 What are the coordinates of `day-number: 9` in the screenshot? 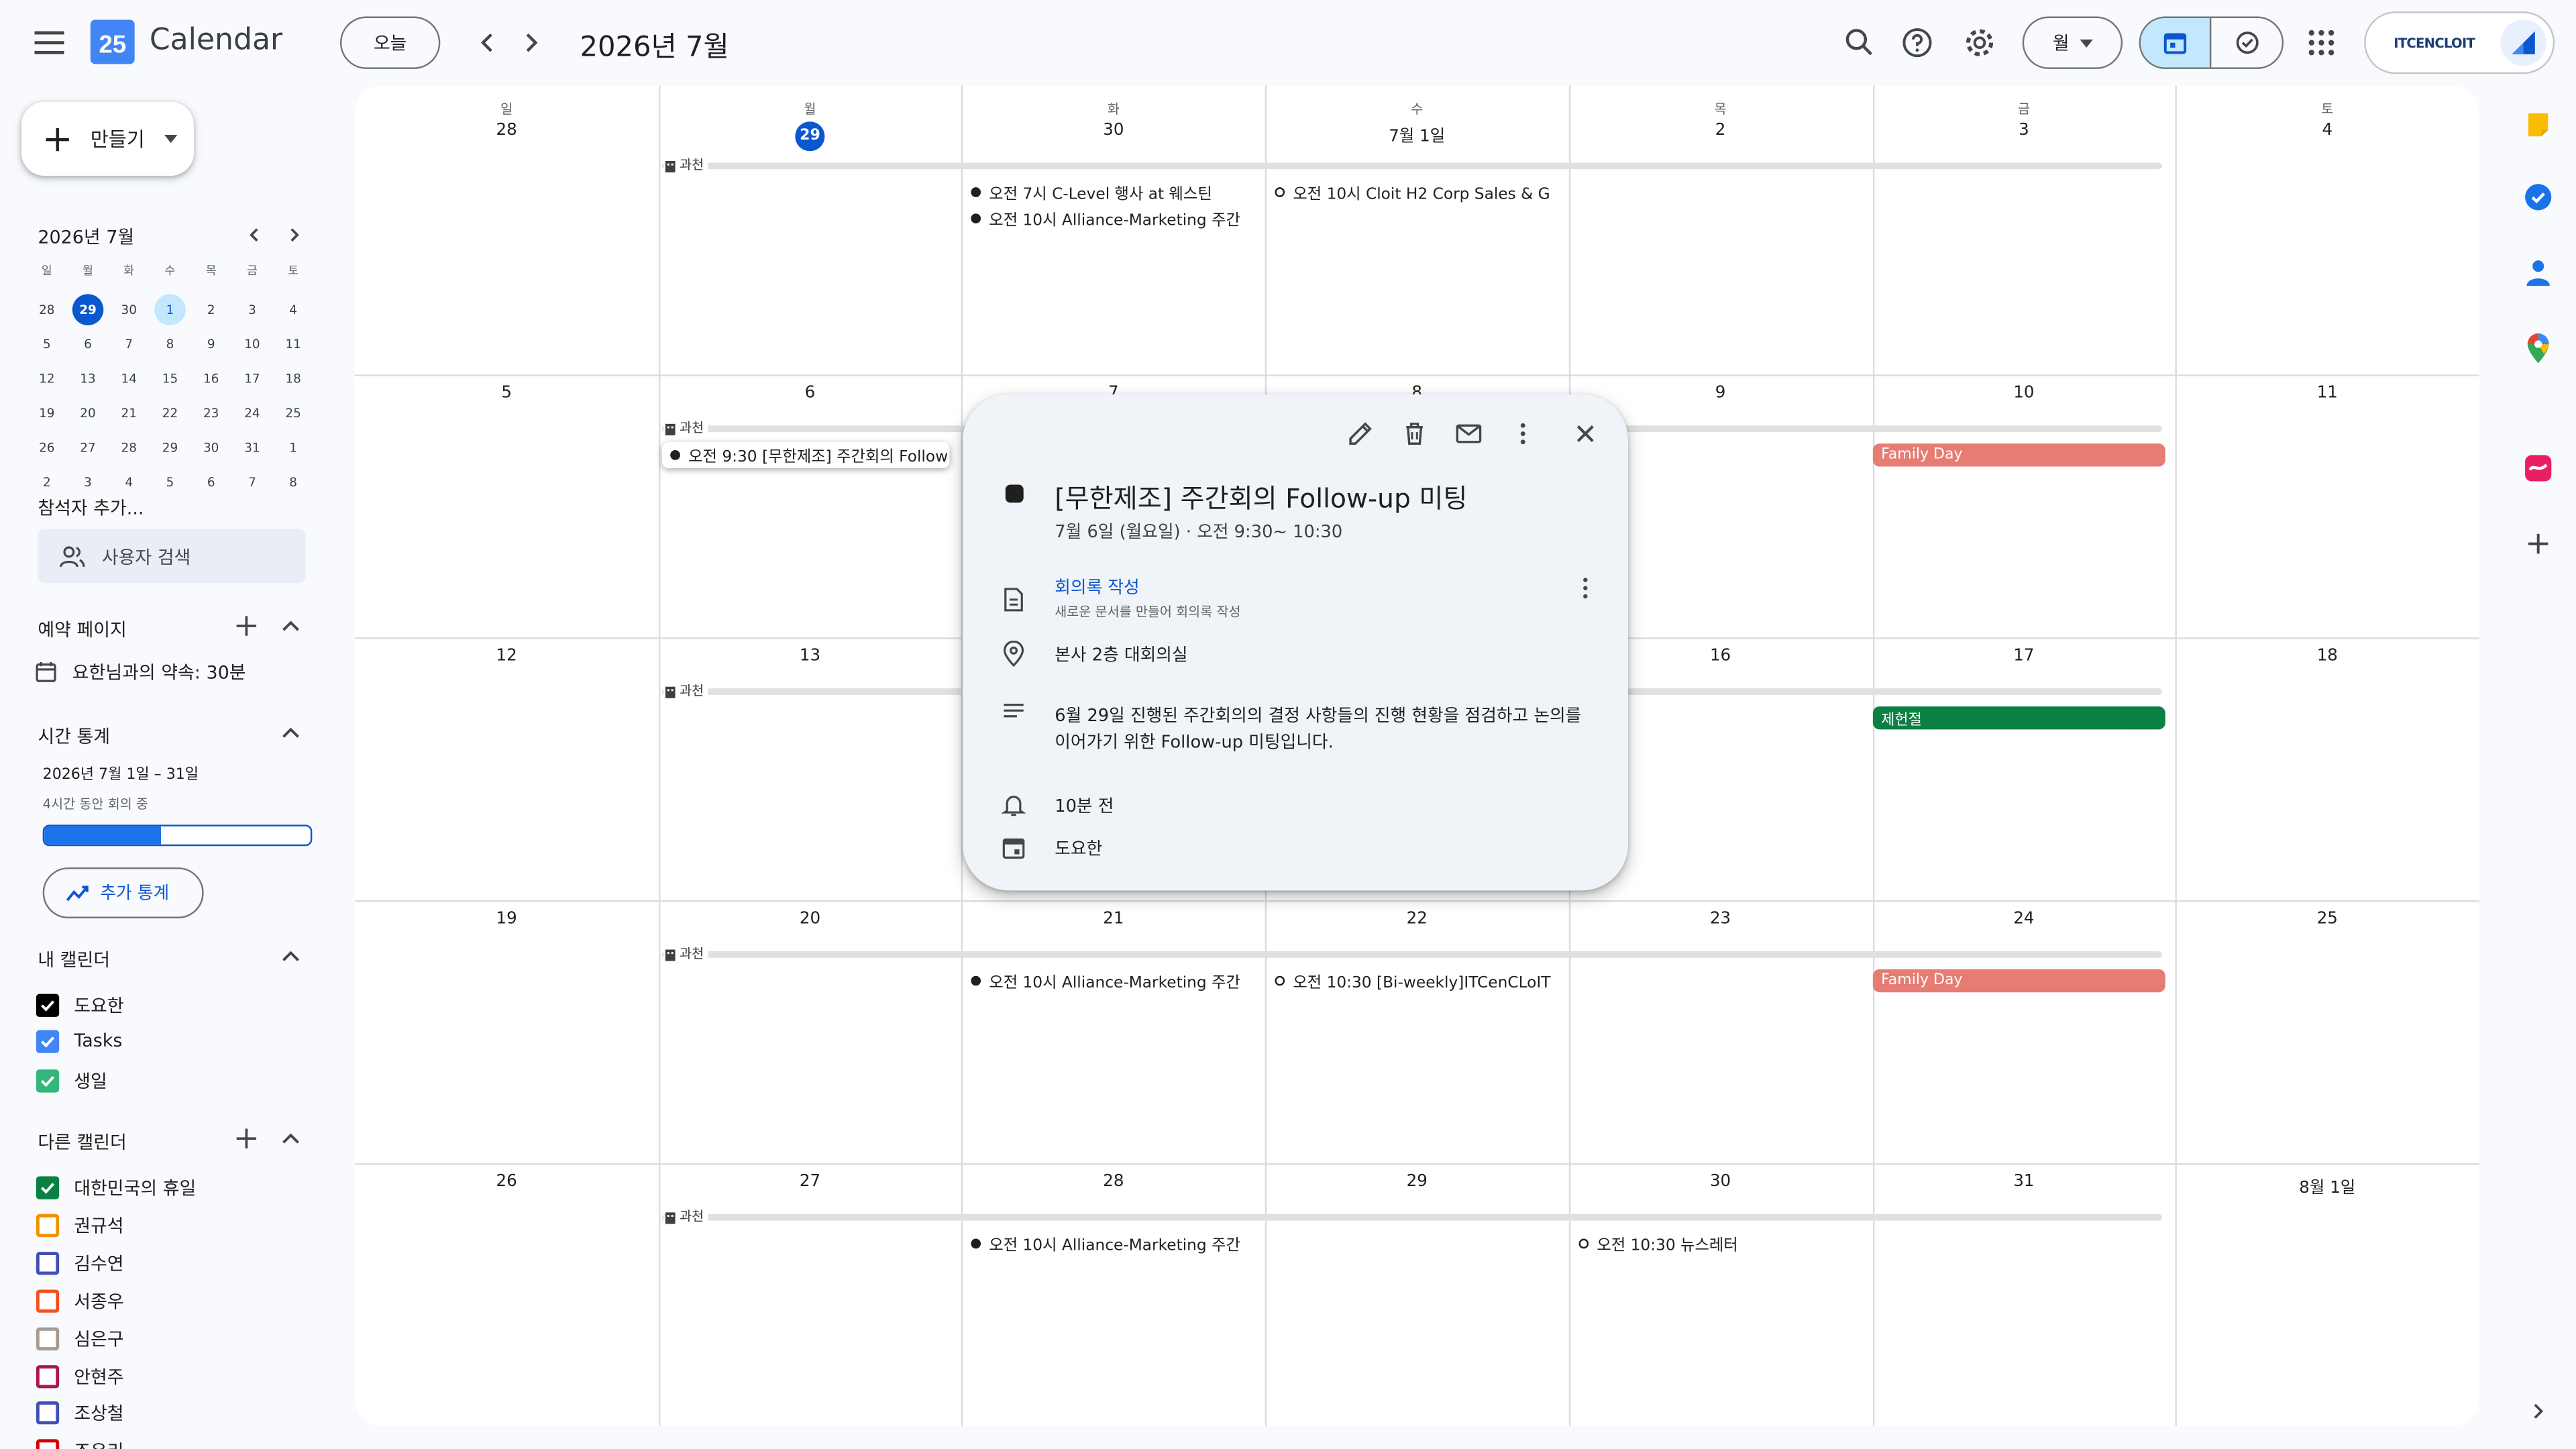 It's located at (1720, 393).